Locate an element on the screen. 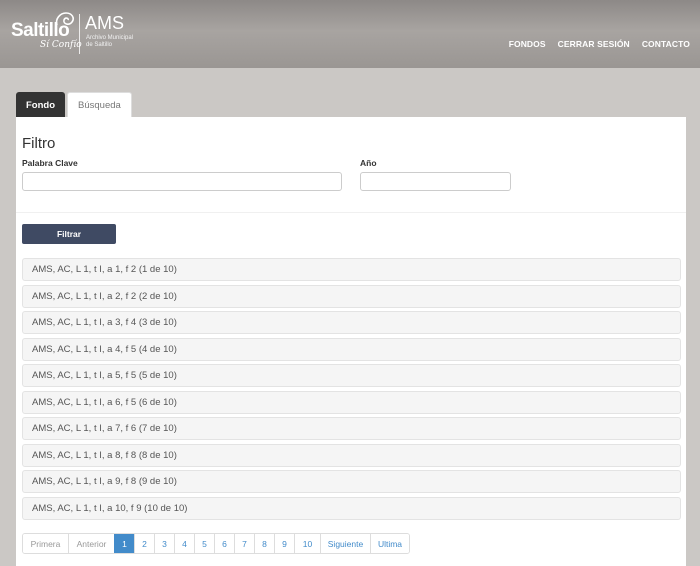 The image size is (700, 566). nav-cerrar-sesion: CERRAR SESIÓN is located at coordinates (594, 44).